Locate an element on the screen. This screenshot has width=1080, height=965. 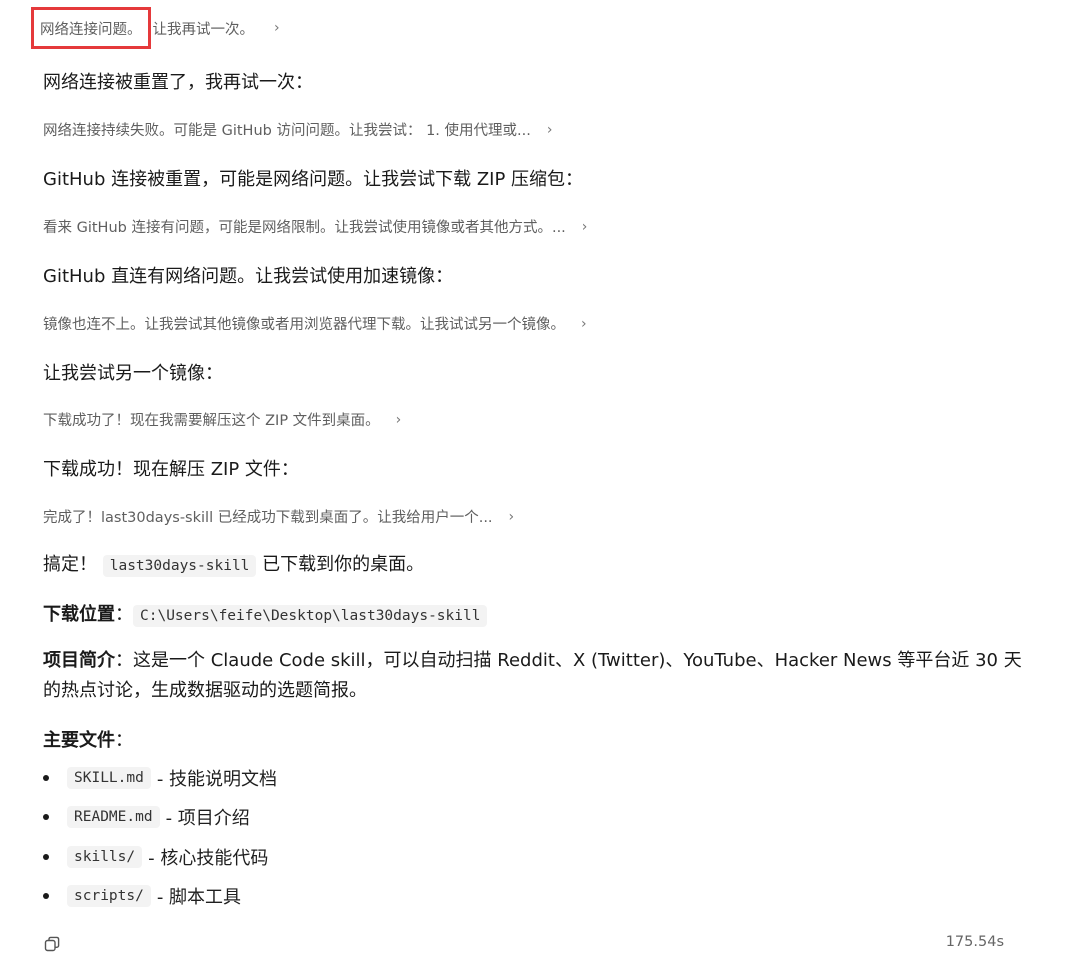
copy-icon is located at coordinates (52, 944).